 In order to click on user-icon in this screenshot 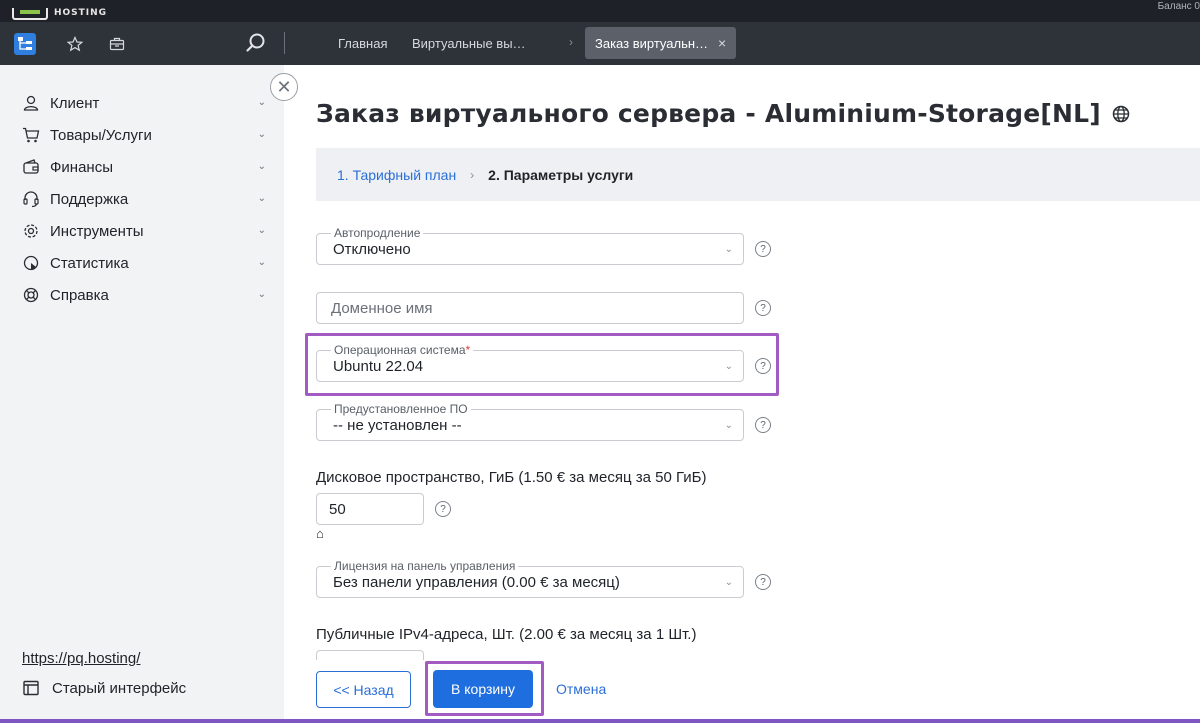, I will do `click(31, 103)`.